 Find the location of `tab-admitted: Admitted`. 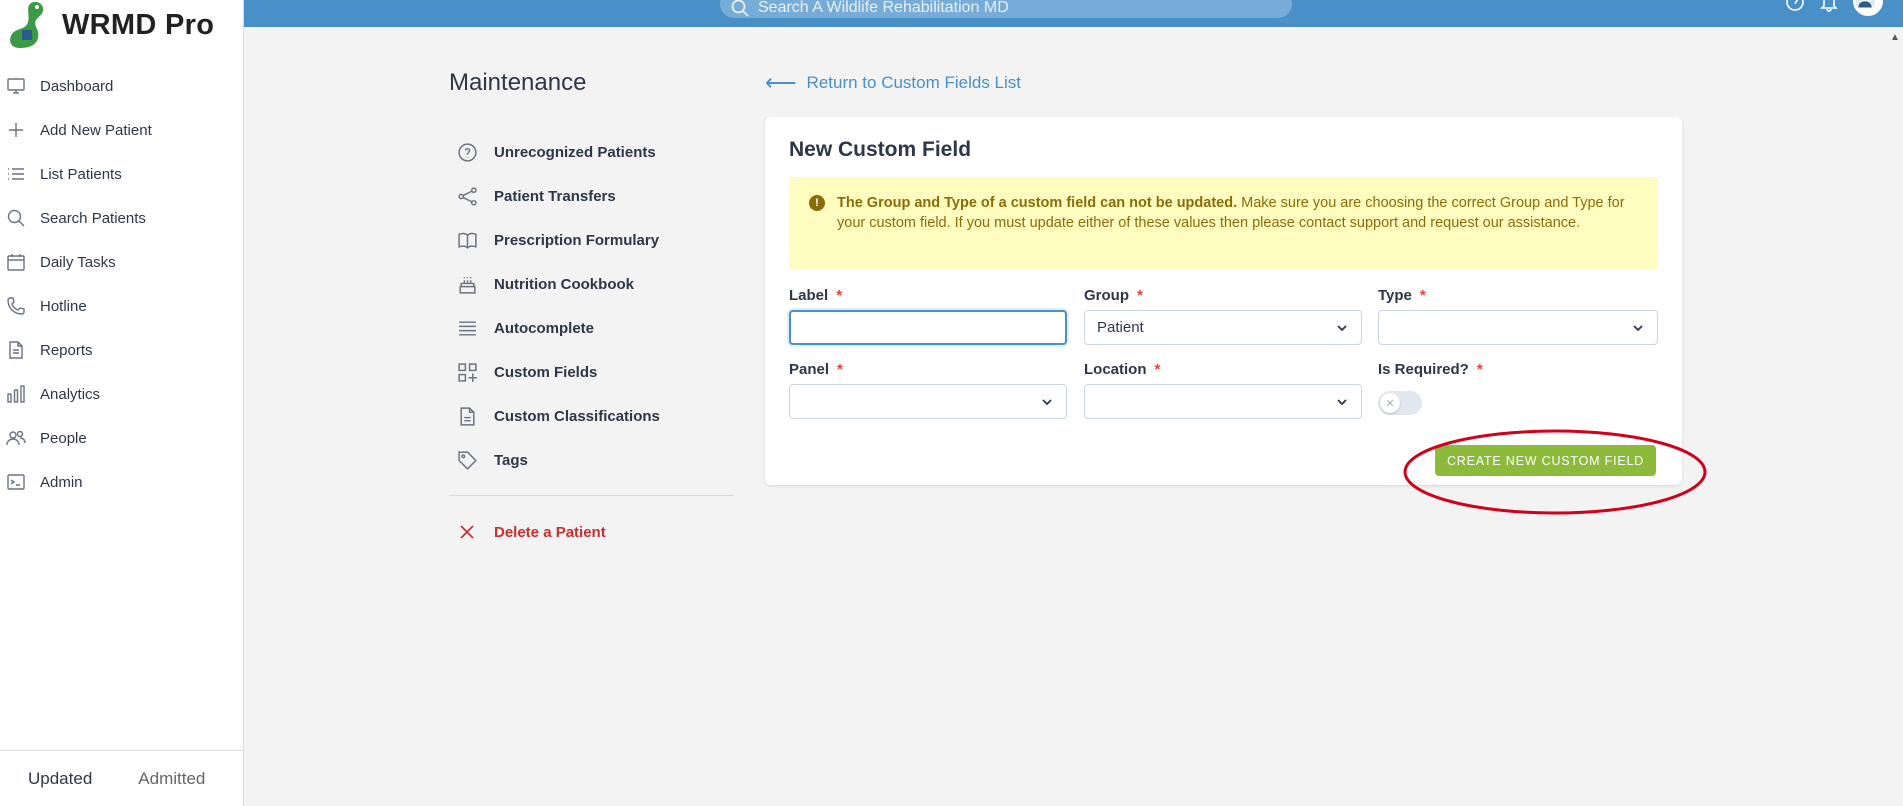

tab-admitted: Admitted is located at coordinates (171, 779).